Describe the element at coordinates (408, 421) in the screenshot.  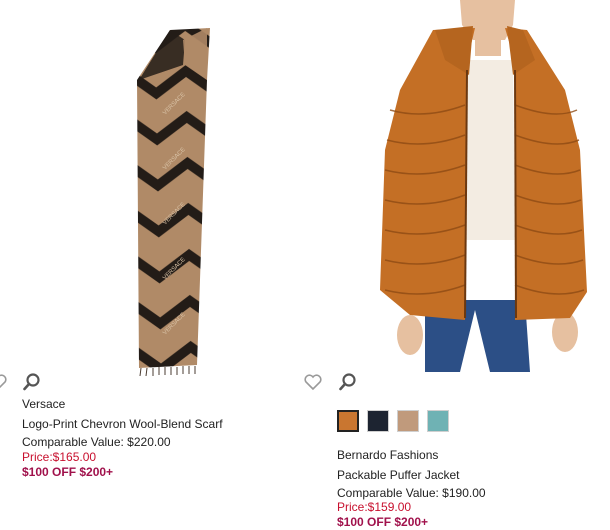
I see `color-swatch-tan` at that location.